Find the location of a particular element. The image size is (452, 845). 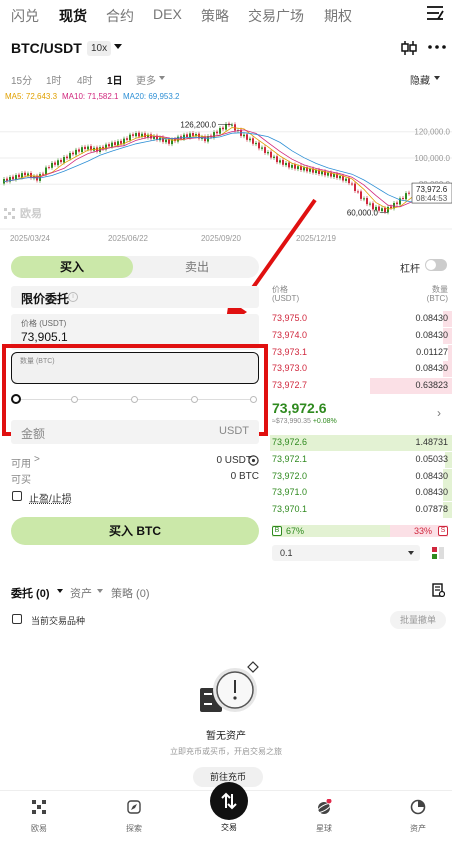

tab-trading-square: 交易广场 is located at coordinates (276, 16).